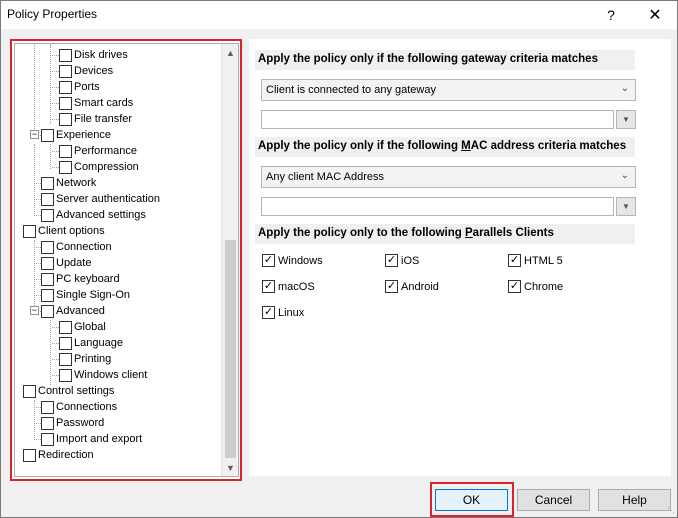 The width and height of the screenshot is (678, 518). What do you see at coordinates (671, 510) in the screenshot?
I see `resize-grip-icon: ⋱` at bounding box center [671, 510].